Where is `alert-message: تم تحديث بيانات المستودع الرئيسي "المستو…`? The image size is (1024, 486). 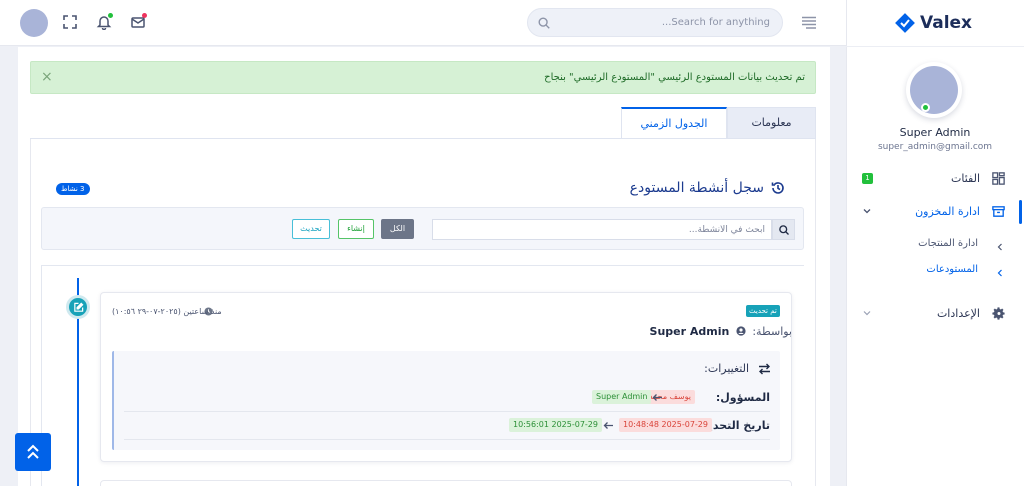 alert-message: تم تحديث بيانات المستودع الرئيسي "المستو… is located at coordinates (674, 77).